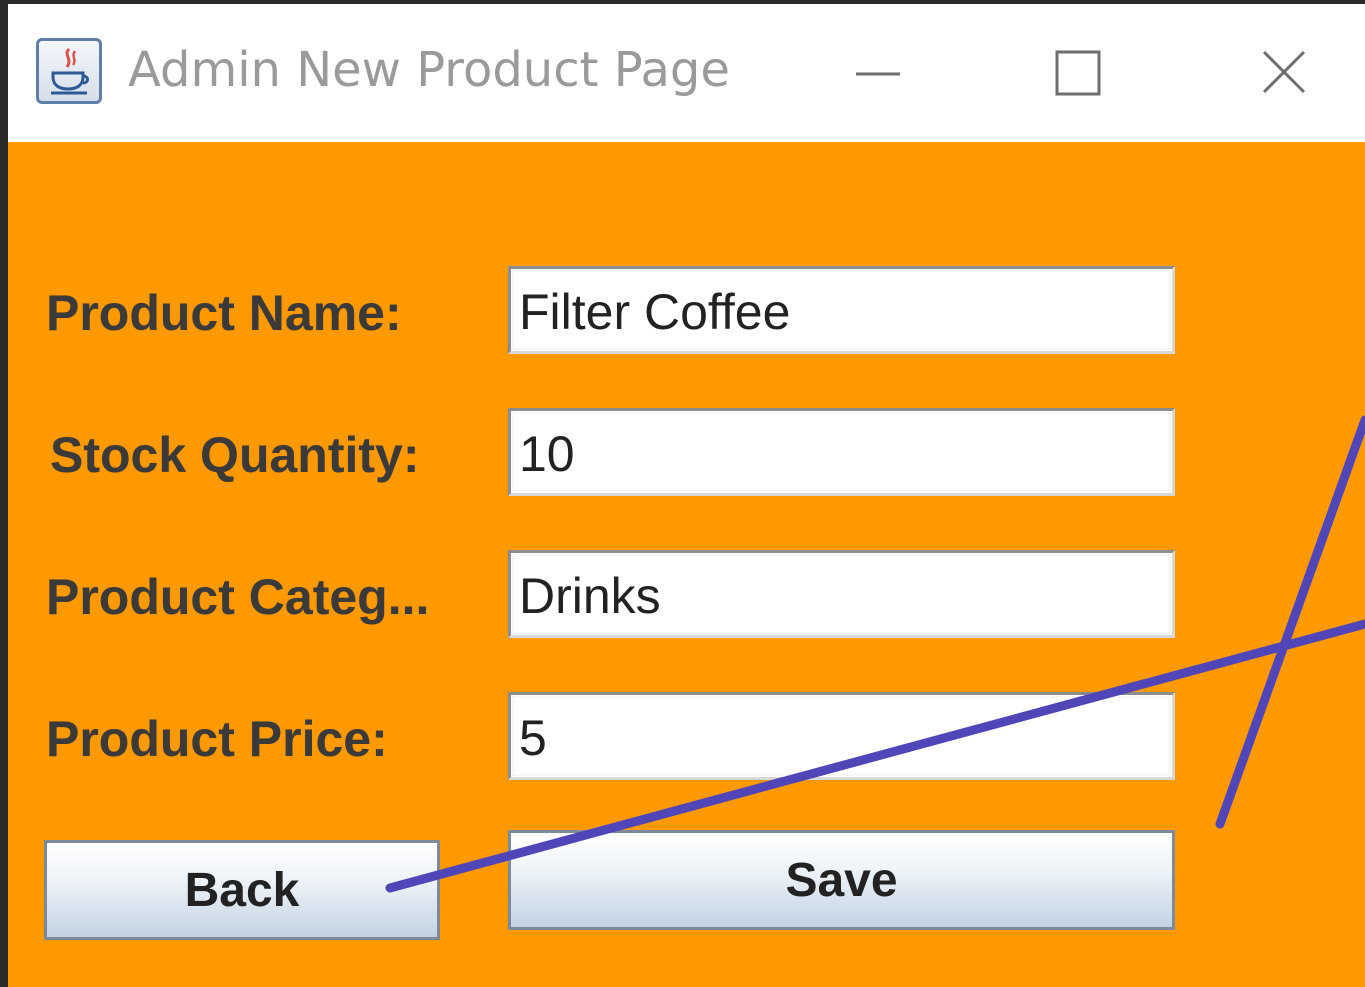 The image size is (1365, 987). Describe the element at coordinates (1284, 74) in the screenshot. I see `close-icon` at that location.